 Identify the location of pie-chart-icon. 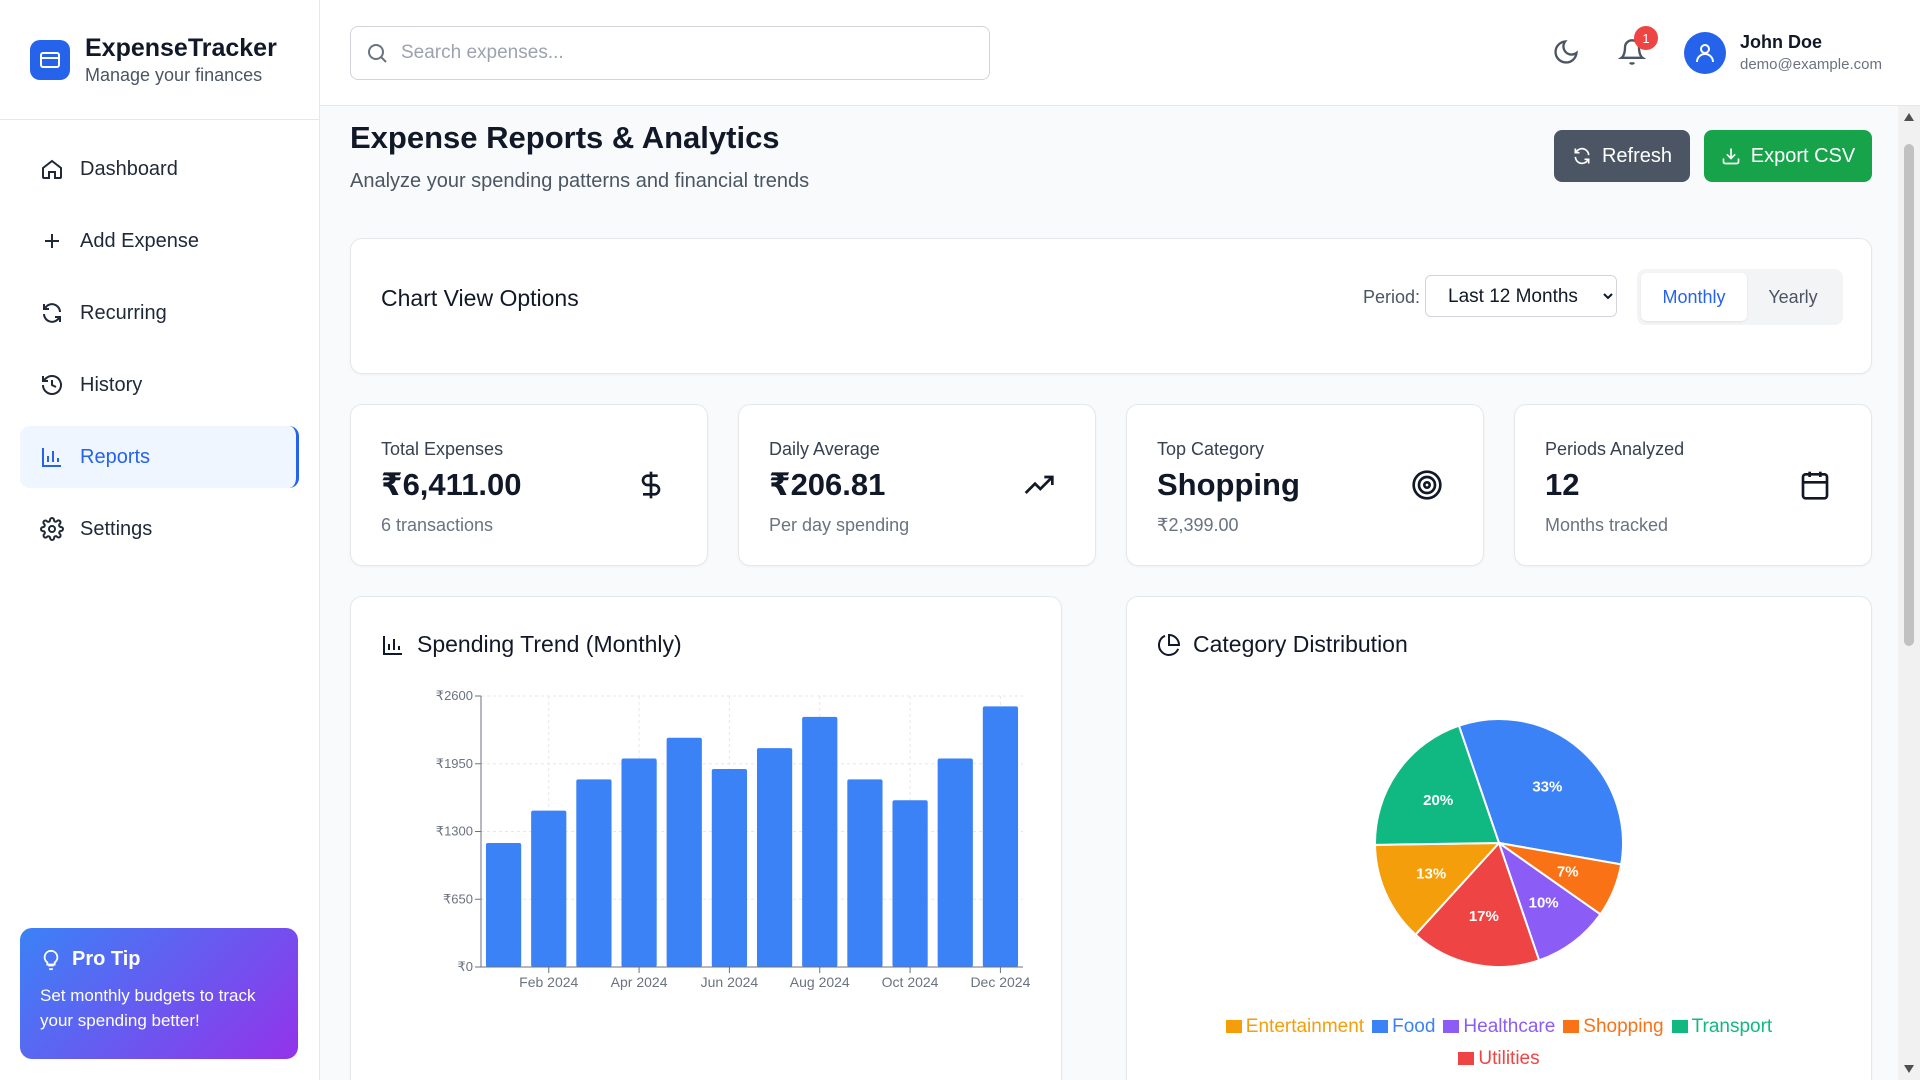
(1169, 644).